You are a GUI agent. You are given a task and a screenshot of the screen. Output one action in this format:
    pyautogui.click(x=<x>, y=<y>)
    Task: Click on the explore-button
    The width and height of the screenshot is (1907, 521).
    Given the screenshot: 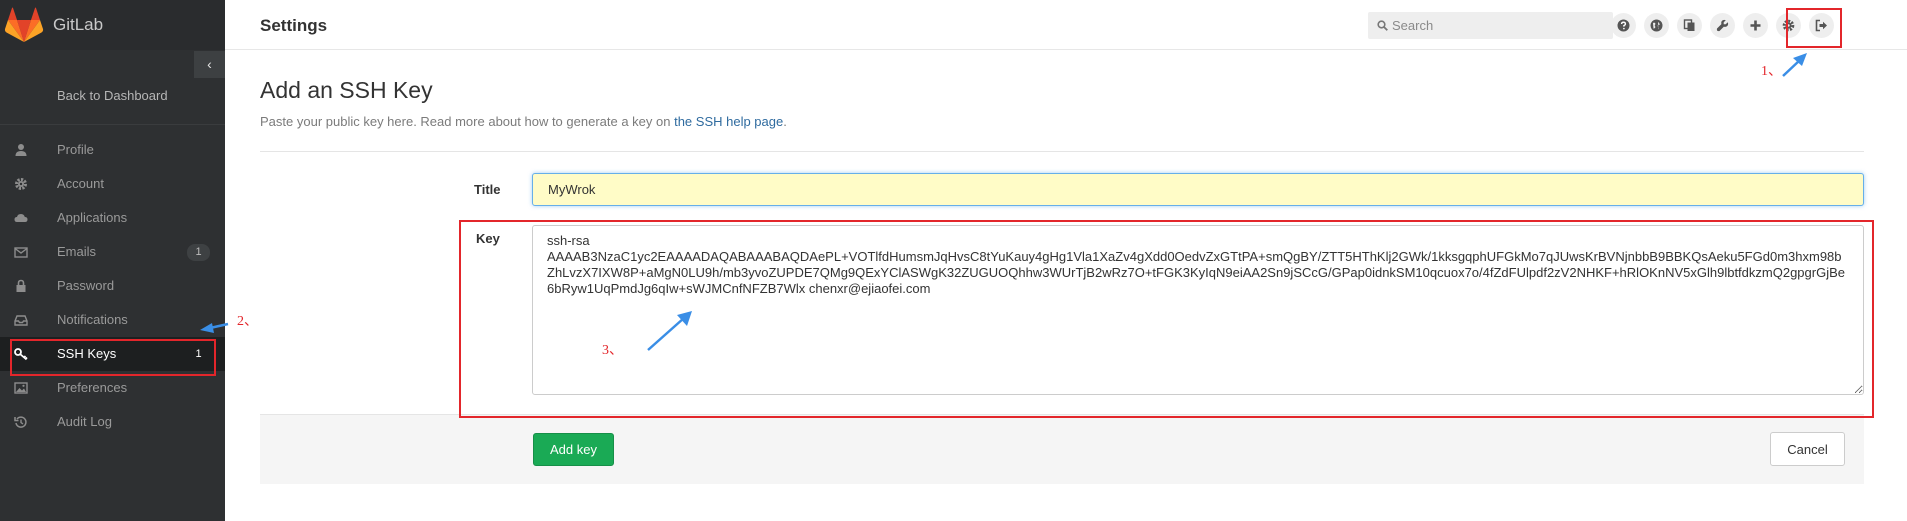 What is the action you would take?
    pyautogui.click(x=1656, y=25)
    